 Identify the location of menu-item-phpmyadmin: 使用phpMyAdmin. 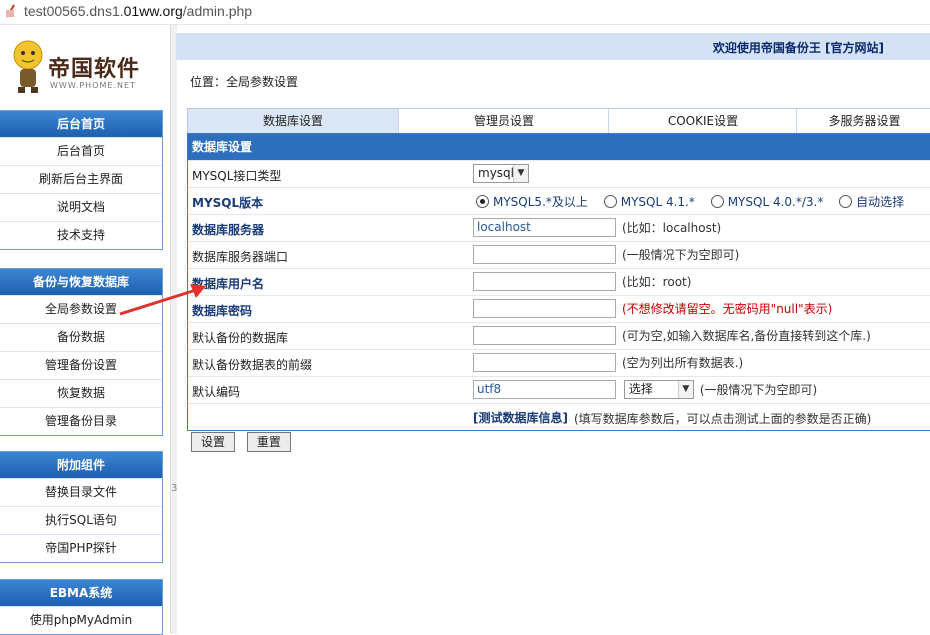
(81, 620).